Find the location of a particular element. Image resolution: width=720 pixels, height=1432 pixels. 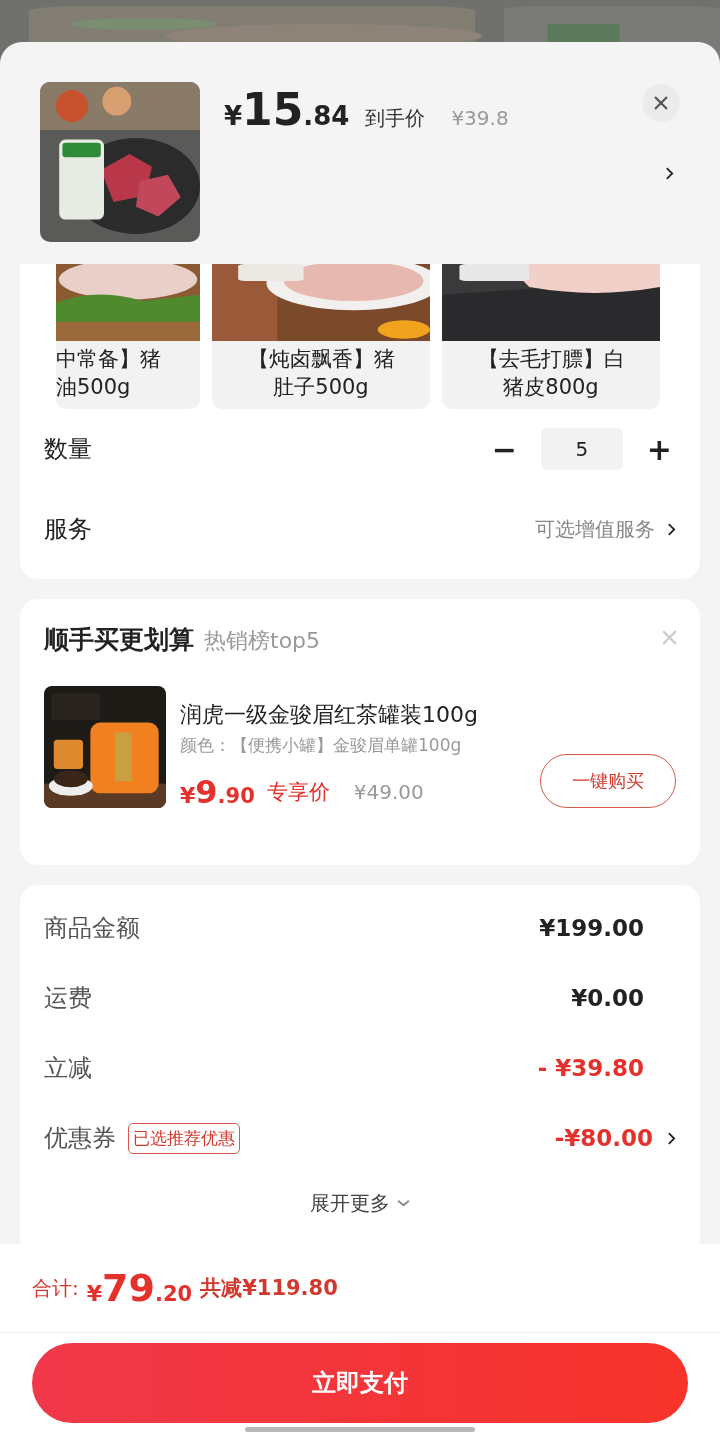

variant-card: 中常备】猪 油500g is located at coordinates (128, 337).